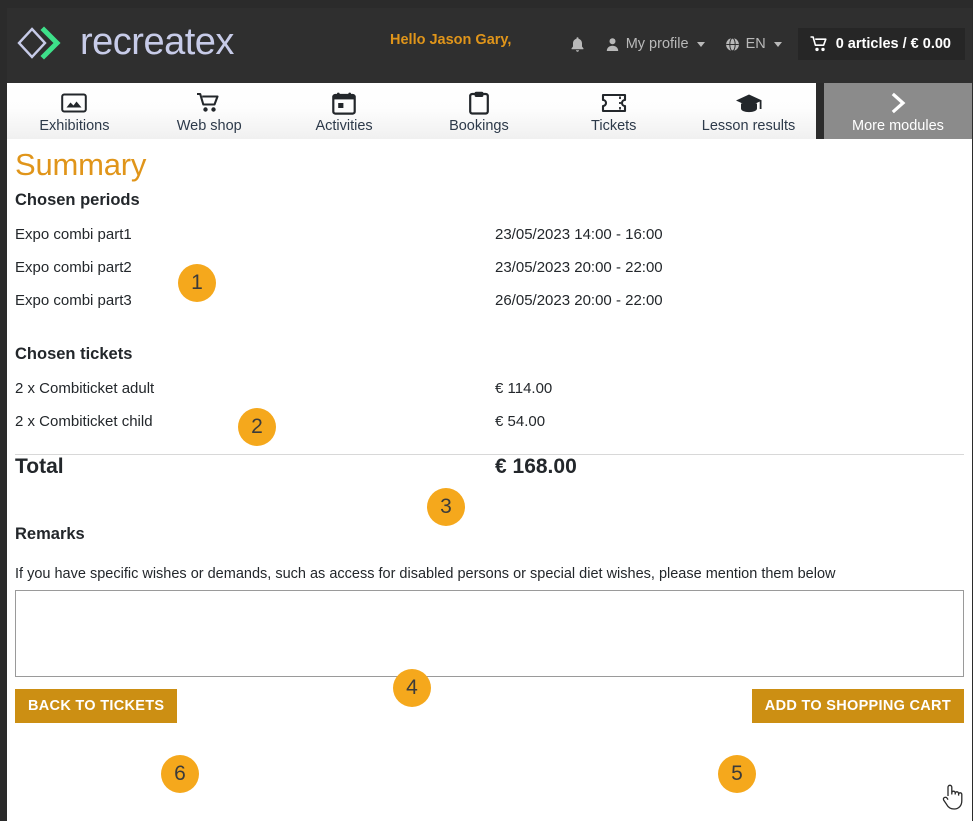 The height and width of the screenshot is (821, 973). I want to click on ticket-name: 2 x Combiticket adult, so click(85, 388).